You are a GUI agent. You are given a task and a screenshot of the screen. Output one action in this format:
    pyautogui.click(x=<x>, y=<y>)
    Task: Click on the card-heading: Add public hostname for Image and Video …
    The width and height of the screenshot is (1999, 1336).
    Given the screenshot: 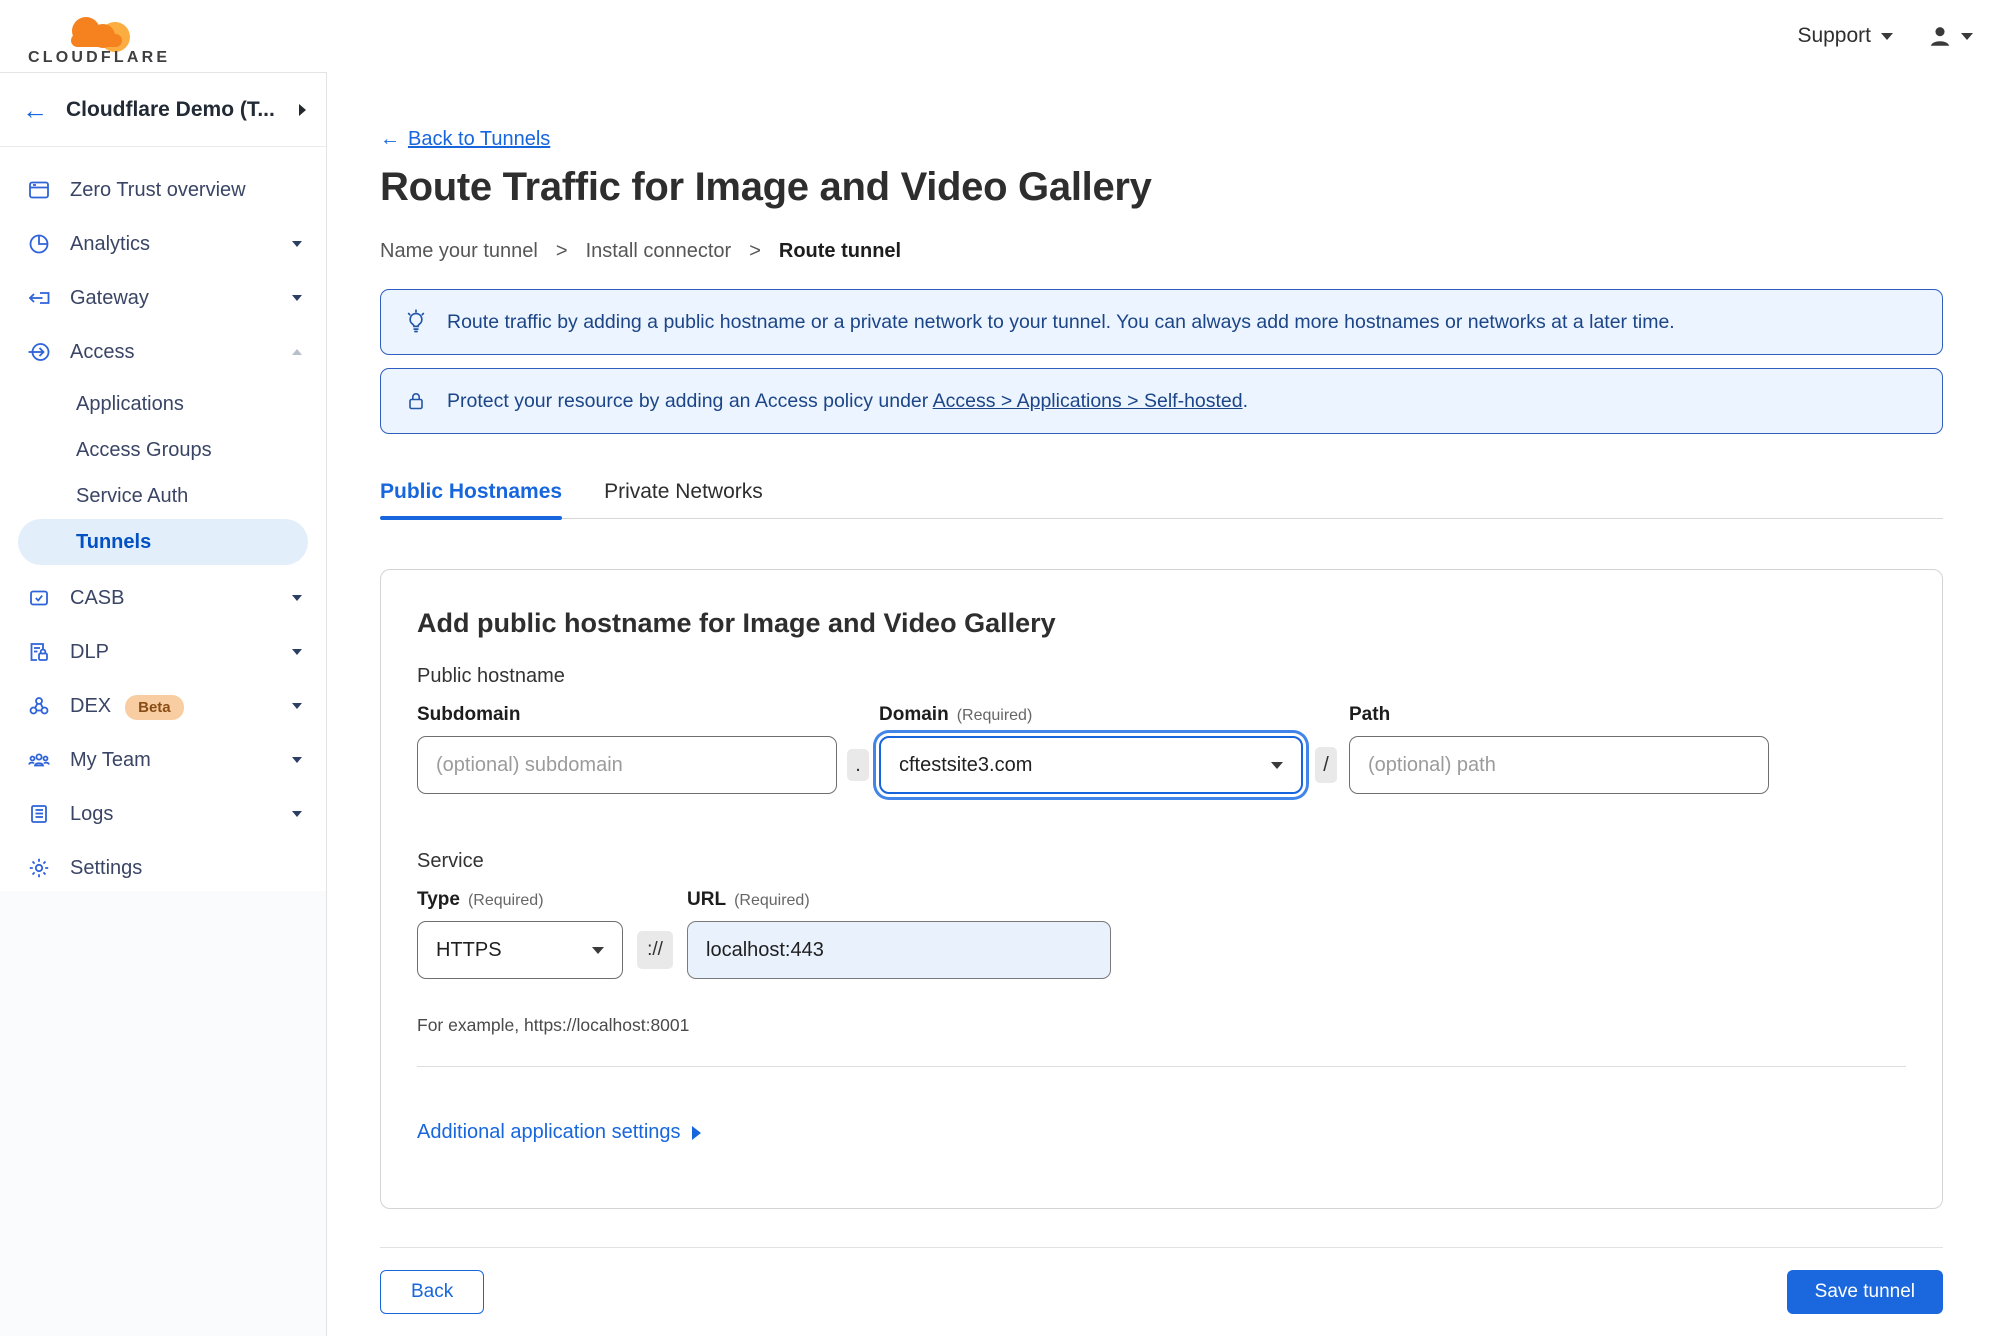 What is the action you would take?
    pyautogui.click(x=736, y=623)
    